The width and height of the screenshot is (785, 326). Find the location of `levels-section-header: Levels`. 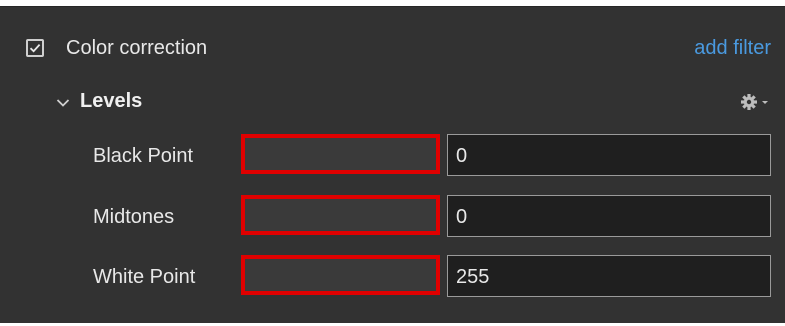

levels-section-header: Levels is located at coordinates (413, 103).